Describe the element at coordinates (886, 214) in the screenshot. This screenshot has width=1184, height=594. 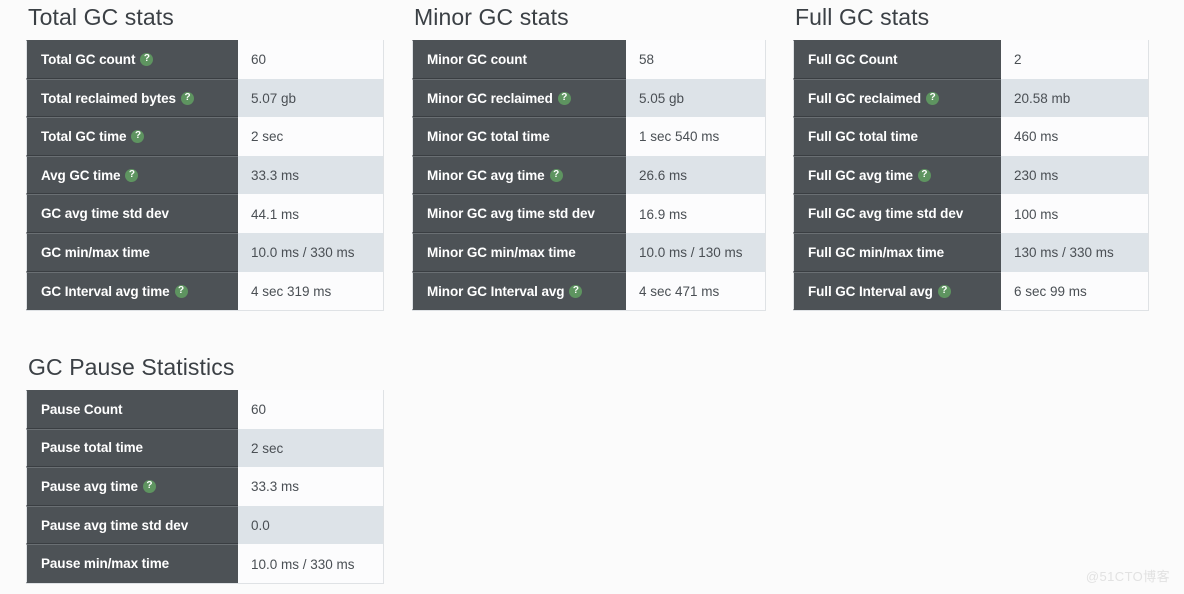
I see `row-label-text: Full GC avg time std dev` at that location.